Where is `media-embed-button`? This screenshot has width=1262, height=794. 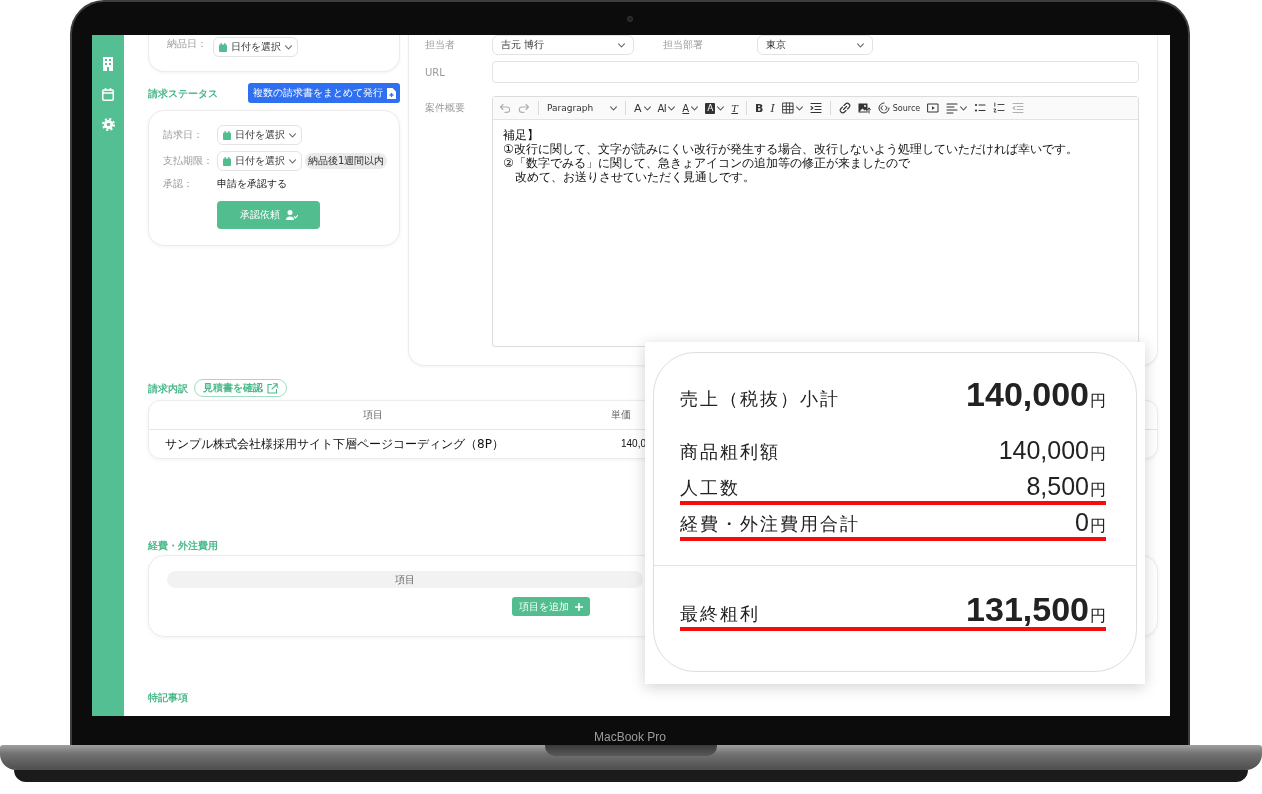
media-embed-button is located at coordinates (933, 108).